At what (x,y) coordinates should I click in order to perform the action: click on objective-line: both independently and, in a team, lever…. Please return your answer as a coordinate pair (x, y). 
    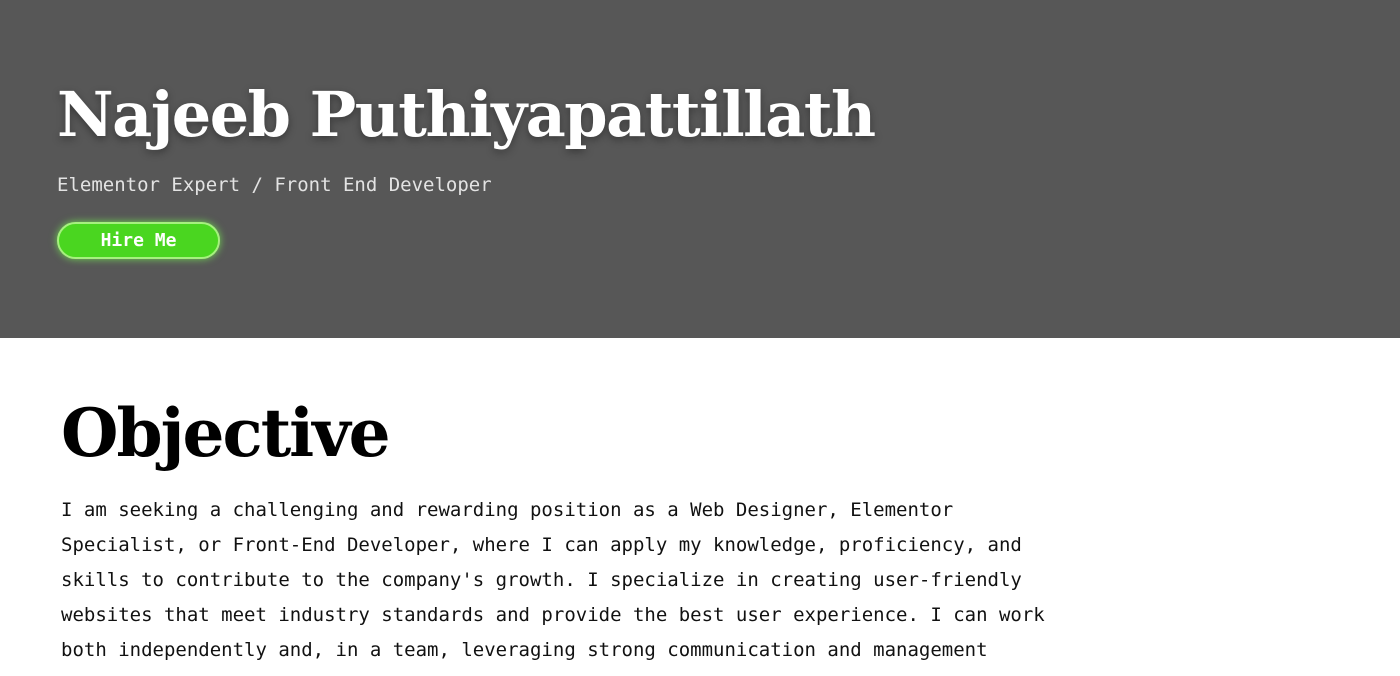
    Looking at the image, I should click on (524, 650).